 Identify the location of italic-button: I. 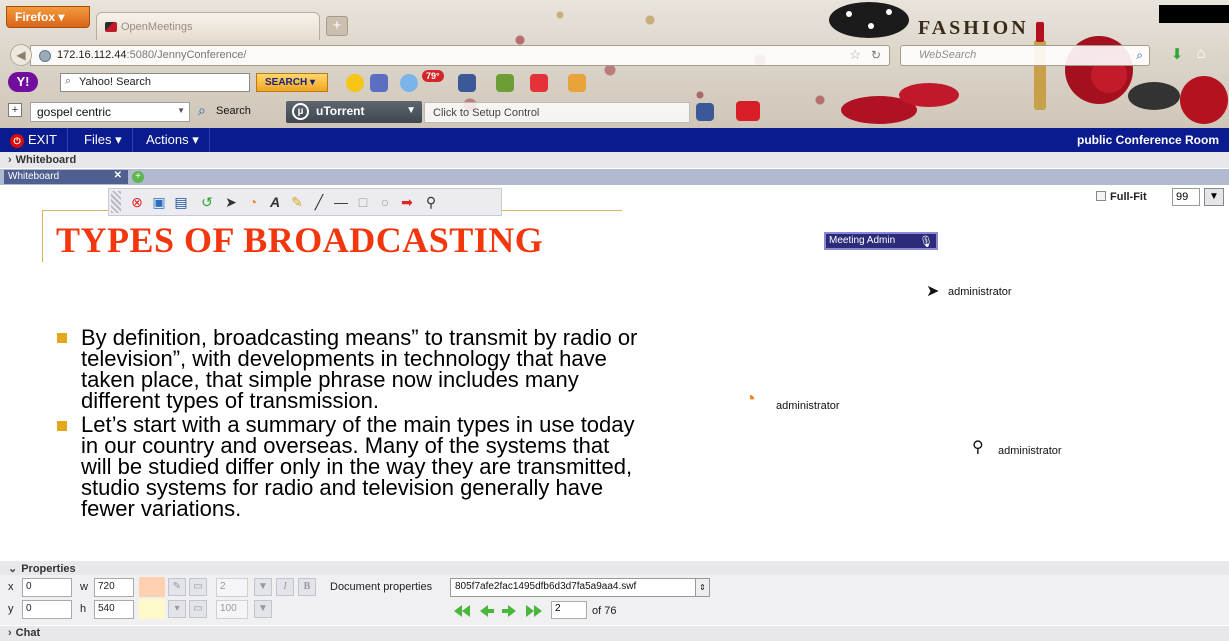
(285, 587).